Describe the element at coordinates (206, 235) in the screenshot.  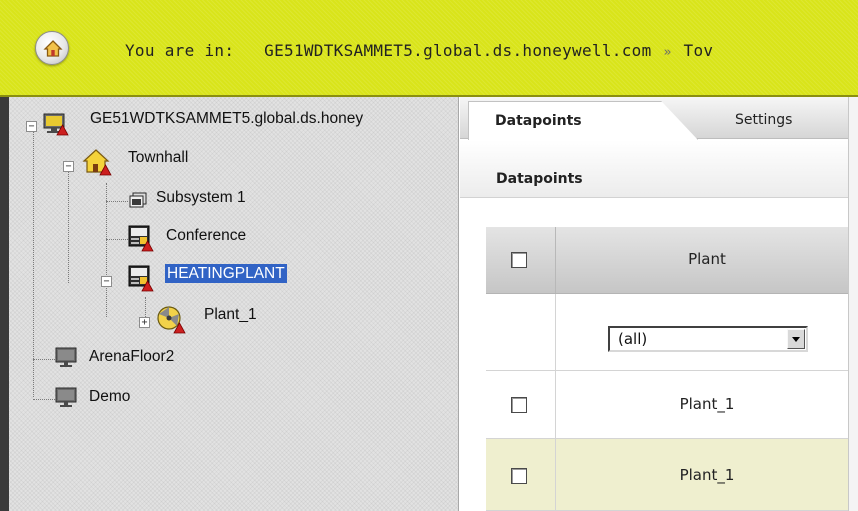
I see `tree-item-conference: Conference` at that location.